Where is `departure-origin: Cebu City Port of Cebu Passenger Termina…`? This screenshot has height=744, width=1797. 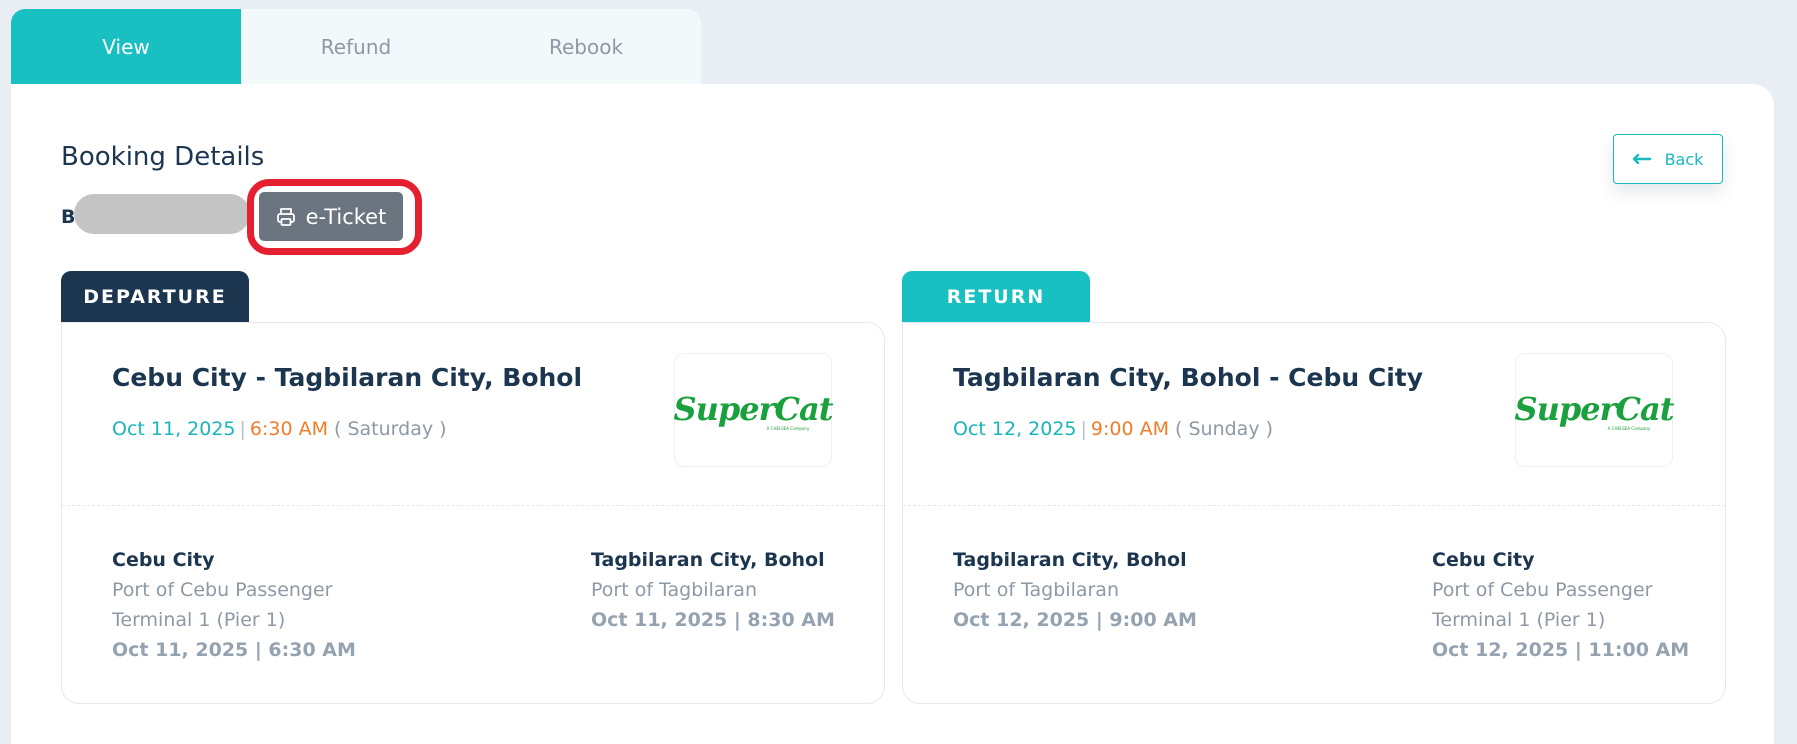 departure-origin: Cebu City Port of Cebu Passenger Termina… is located at coordinates (262, 605).